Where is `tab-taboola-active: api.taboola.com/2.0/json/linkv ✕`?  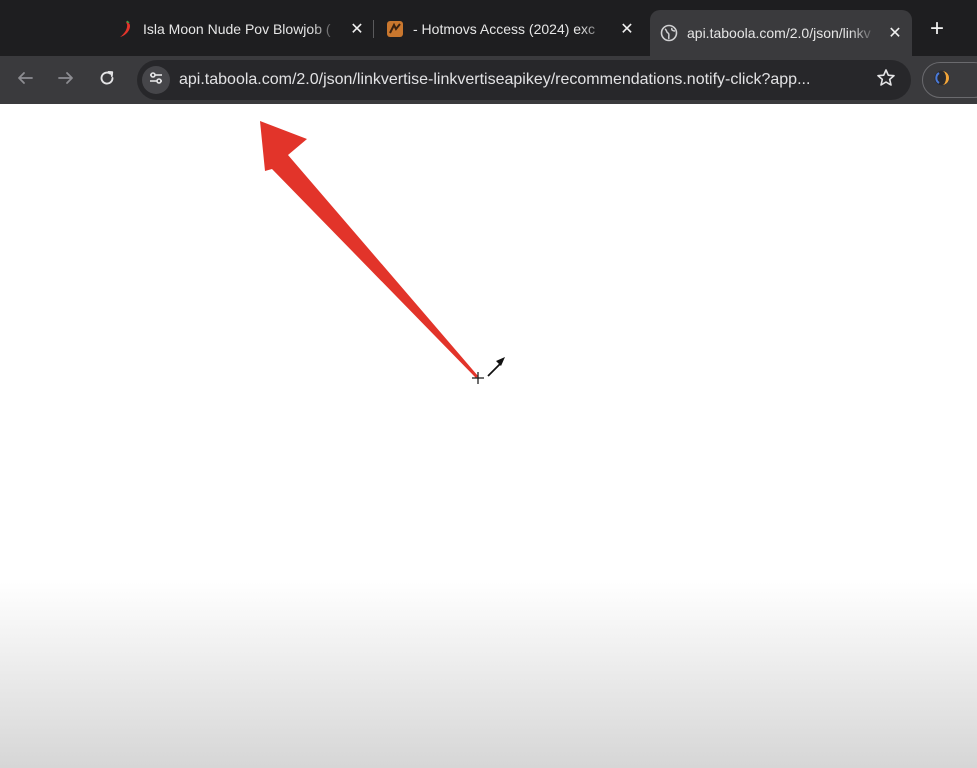 tab-taboola-active: api.taboola.com/2.0/json/linkv ✕ is located at coordinates (781, 33).